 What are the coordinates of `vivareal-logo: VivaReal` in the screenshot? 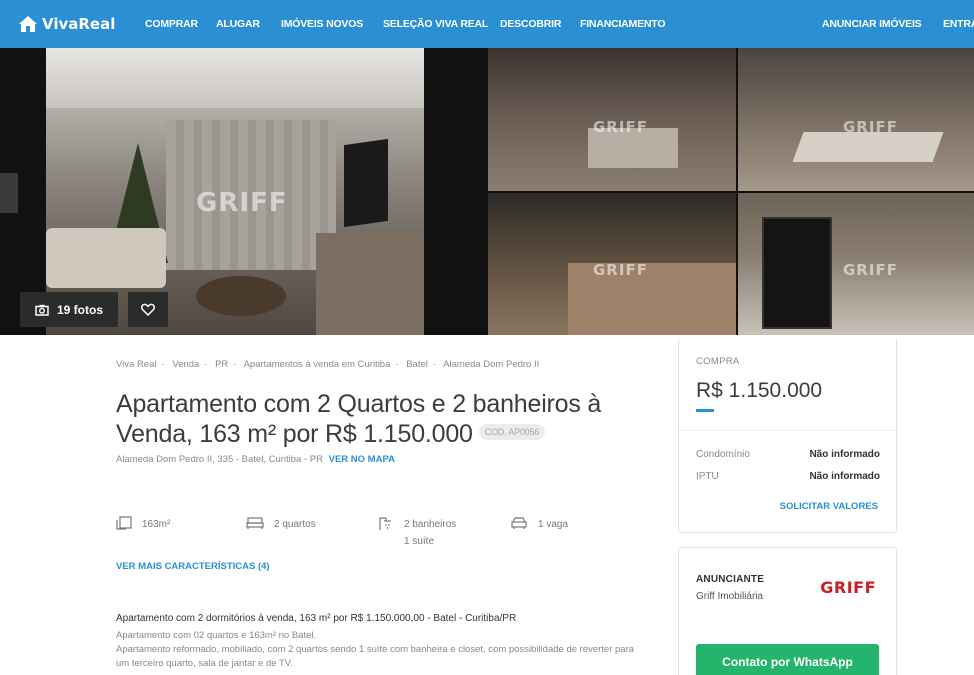 It's located at (66, 24).